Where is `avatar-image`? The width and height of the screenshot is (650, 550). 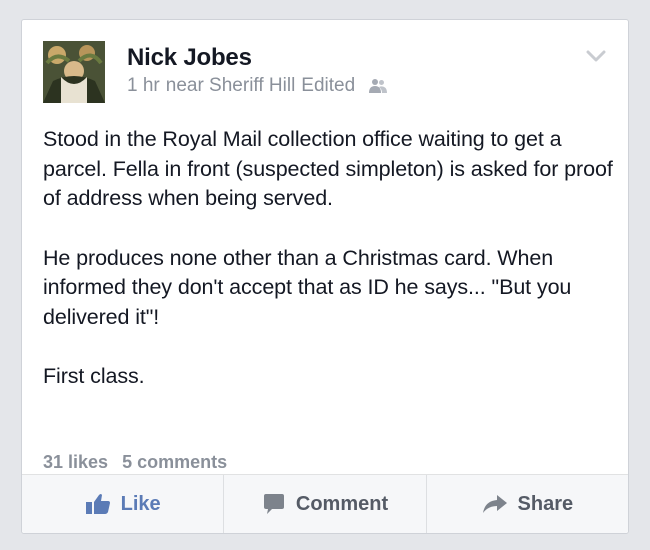
avatar-image is located at coordinates (74, 72).